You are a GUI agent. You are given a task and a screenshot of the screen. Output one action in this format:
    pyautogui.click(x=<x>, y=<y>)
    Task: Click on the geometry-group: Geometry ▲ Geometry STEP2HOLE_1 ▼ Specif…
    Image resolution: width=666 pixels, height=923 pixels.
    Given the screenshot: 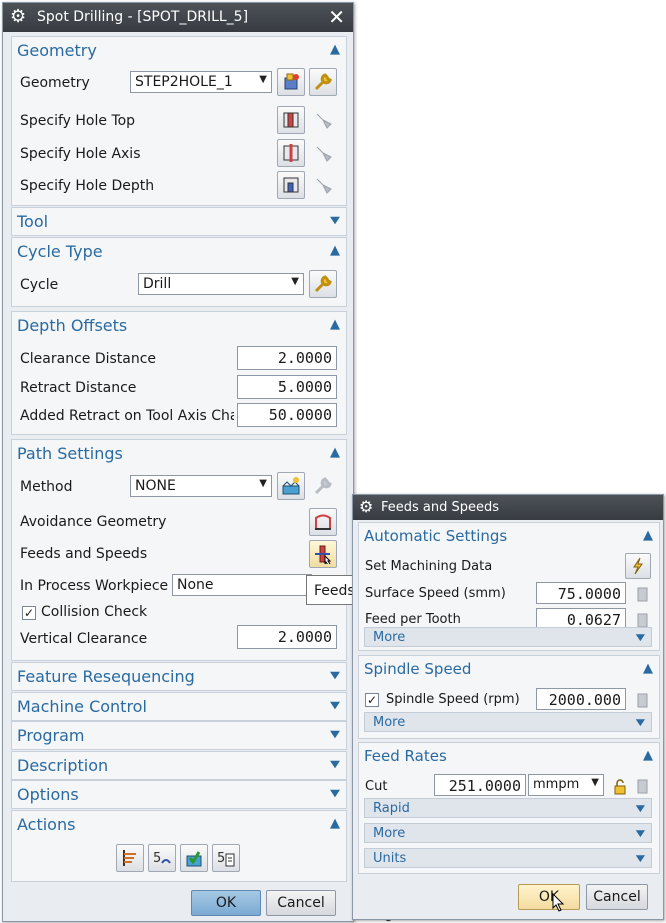 What is the action you would take?
    pyautogui.click(x=179, y=121)
    